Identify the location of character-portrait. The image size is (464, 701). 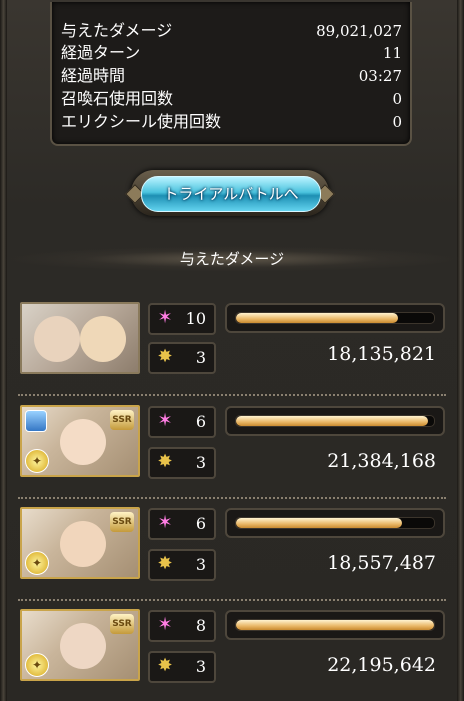
(80, 338).